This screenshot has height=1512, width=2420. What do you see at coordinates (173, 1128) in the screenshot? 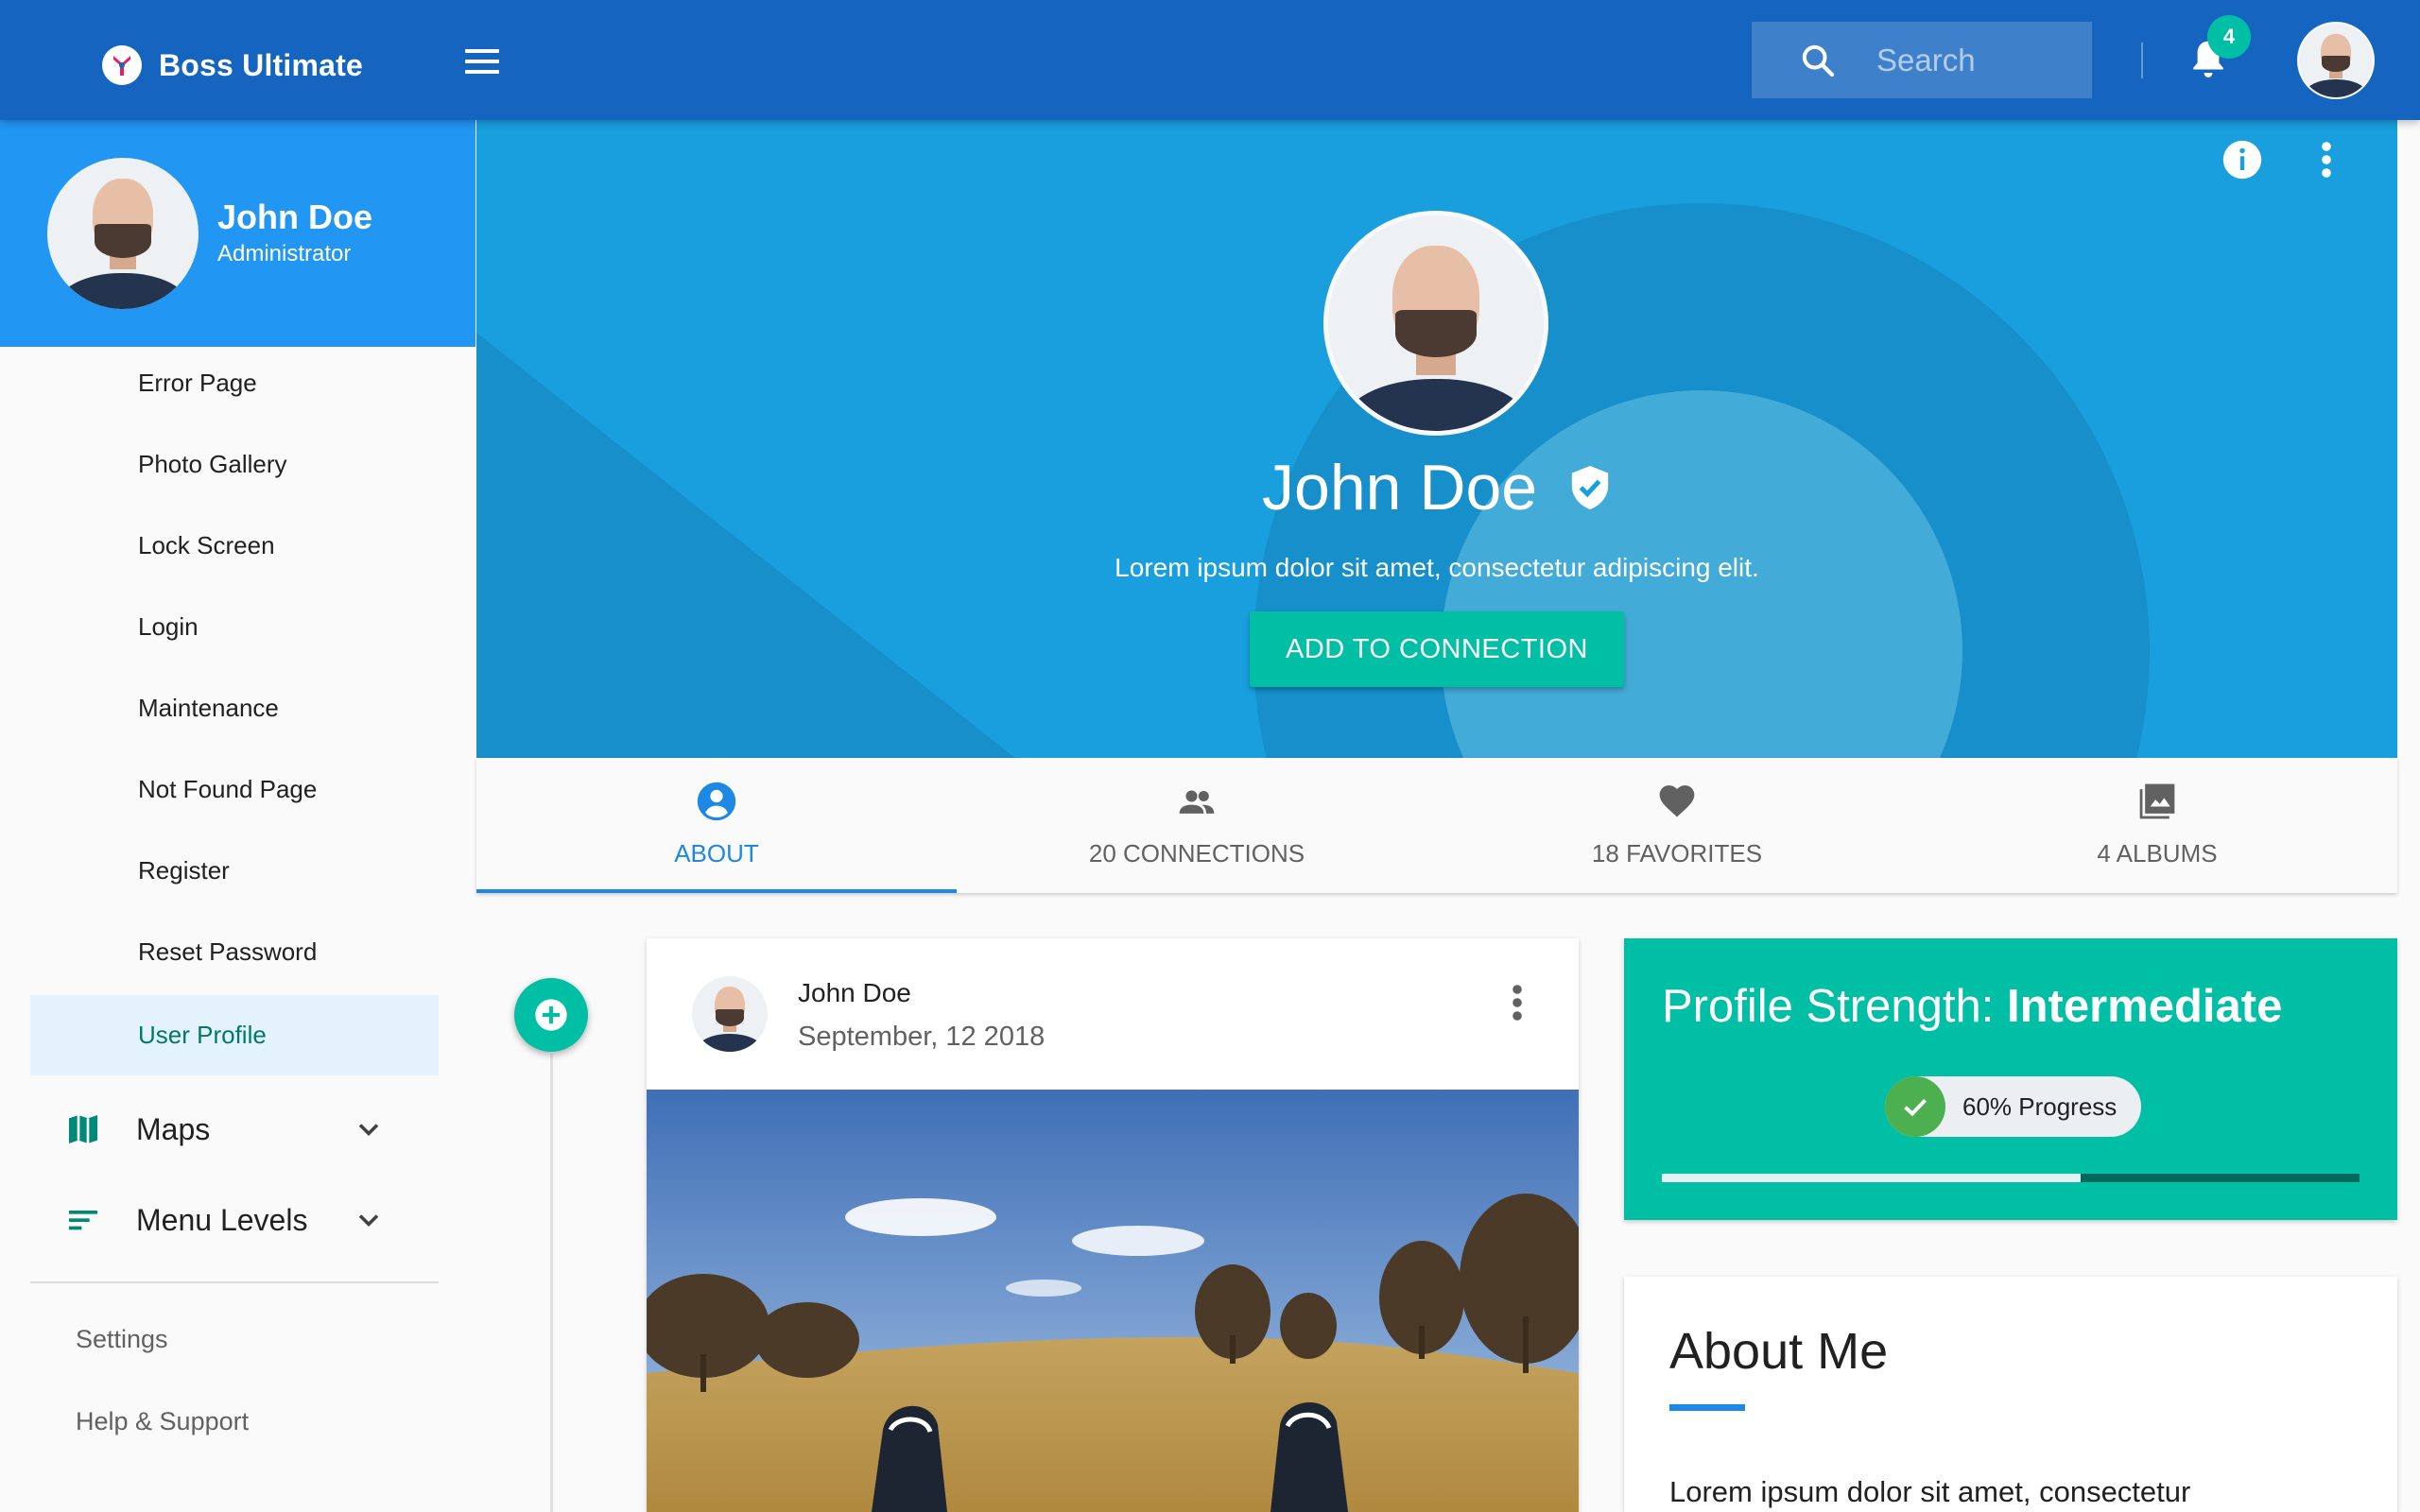
I see `sidebar-group-label: Maps` at bounding box center [173, 1128].